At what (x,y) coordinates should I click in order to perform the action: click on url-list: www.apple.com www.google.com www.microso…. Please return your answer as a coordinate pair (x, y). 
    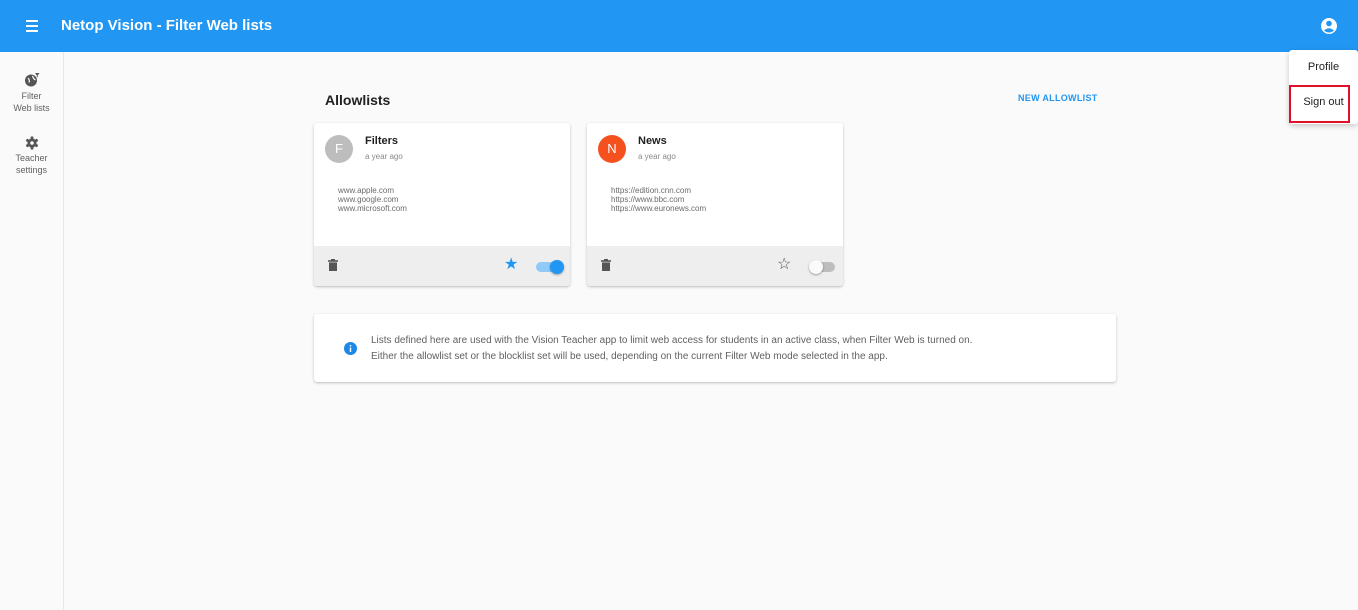
    Looking at the image, I should click on (372, 199).